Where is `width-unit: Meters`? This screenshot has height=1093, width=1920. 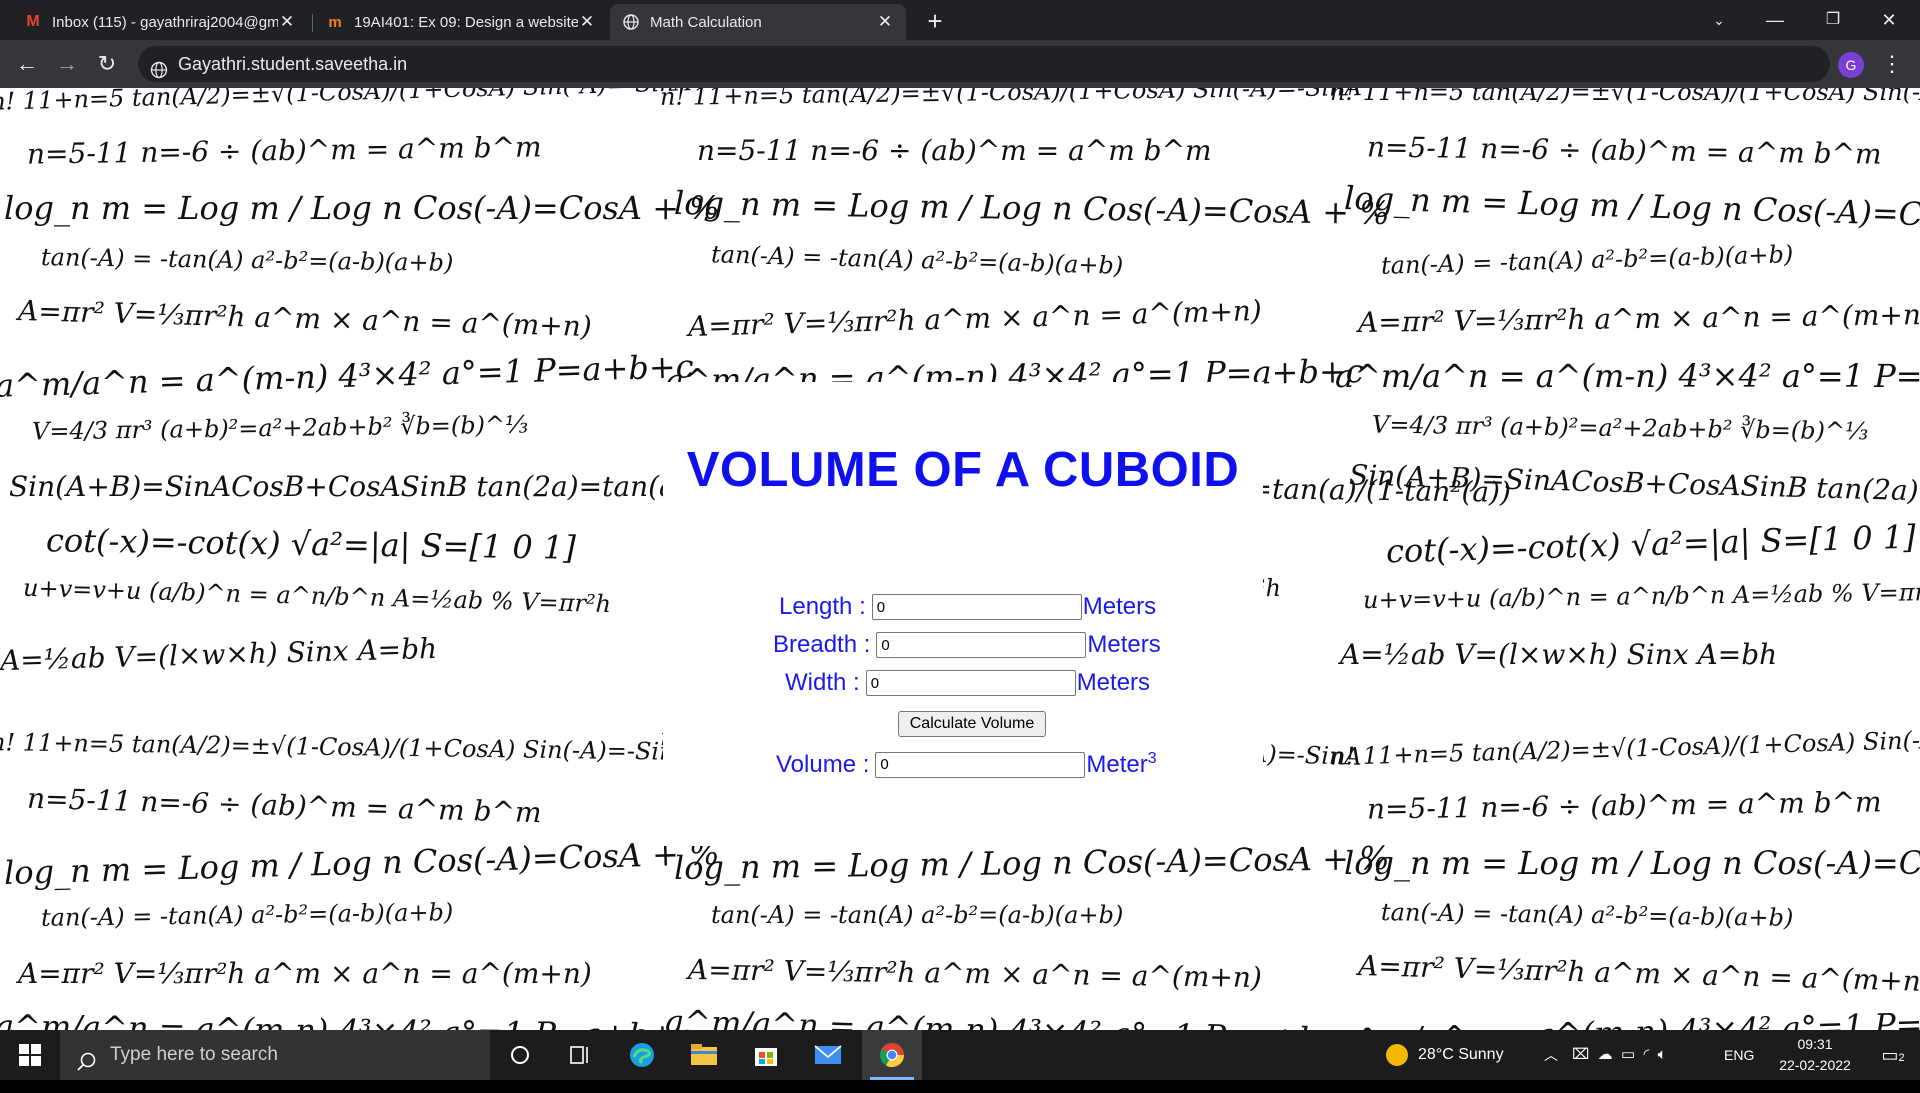 width-unit: Meters is located at coordinates (1113, 682).